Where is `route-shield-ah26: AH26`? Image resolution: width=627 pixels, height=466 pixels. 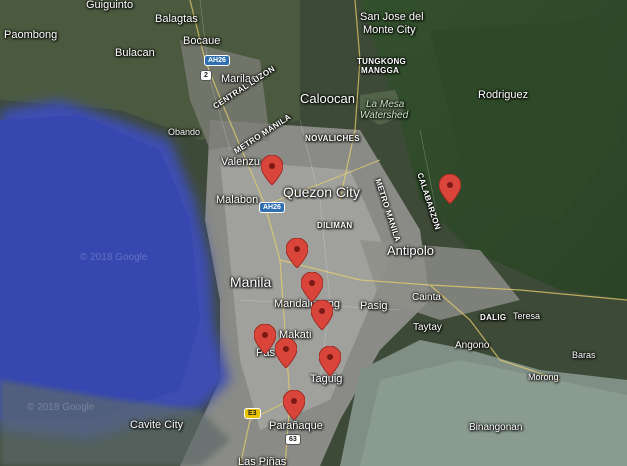
route-shield-ah26: AH26 is located at coordinates (217, 60).